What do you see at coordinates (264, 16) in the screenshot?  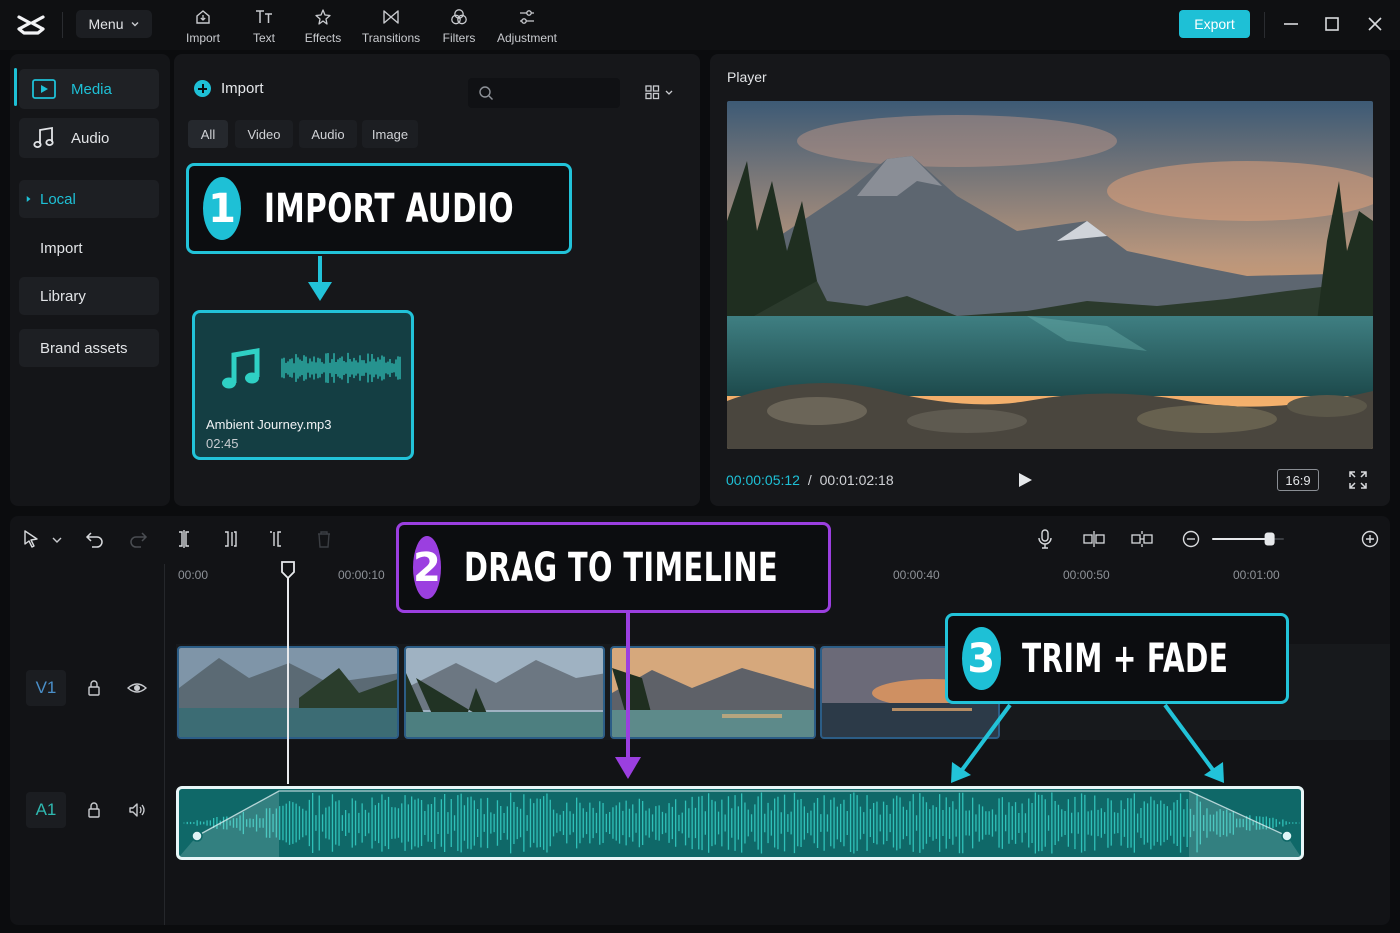 I see `text-icon` at bounding box center [264, 16].